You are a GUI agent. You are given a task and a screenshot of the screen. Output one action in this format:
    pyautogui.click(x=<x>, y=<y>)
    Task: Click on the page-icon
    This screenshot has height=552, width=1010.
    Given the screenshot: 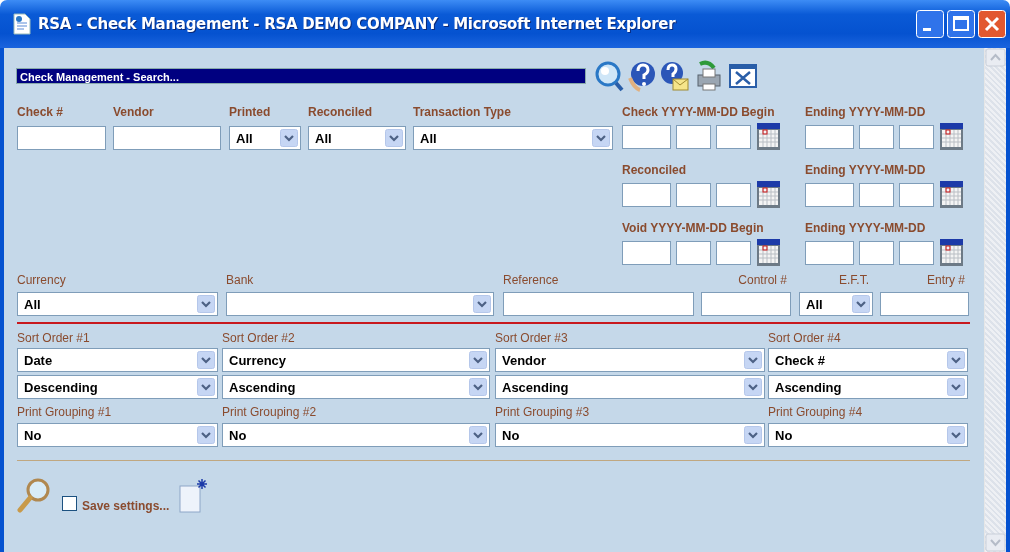 What is the action you would take?
    pyautogui.click(x=22, y=24)
    